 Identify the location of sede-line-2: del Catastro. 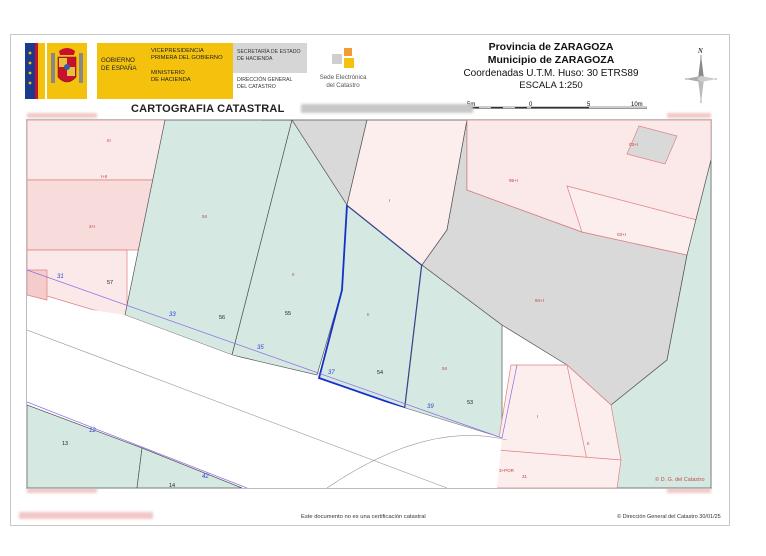
(343, 85).